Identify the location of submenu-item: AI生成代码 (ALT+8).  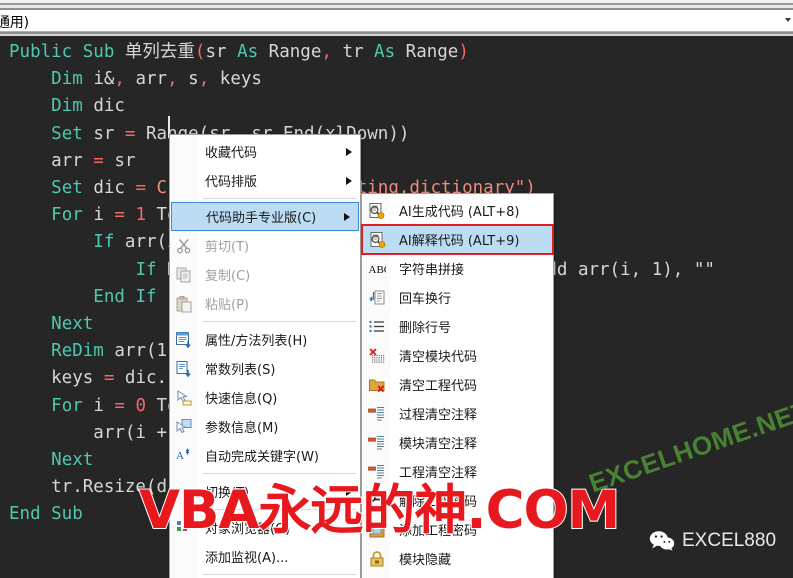
(457, 210).